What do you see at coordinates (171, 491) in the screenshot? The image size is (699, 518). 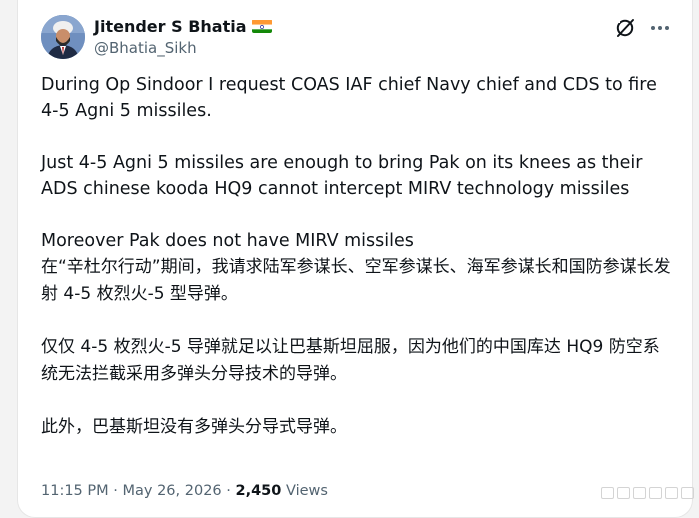 I see `tweet-date: May 26, 2026` at bounding box center [171, 491].